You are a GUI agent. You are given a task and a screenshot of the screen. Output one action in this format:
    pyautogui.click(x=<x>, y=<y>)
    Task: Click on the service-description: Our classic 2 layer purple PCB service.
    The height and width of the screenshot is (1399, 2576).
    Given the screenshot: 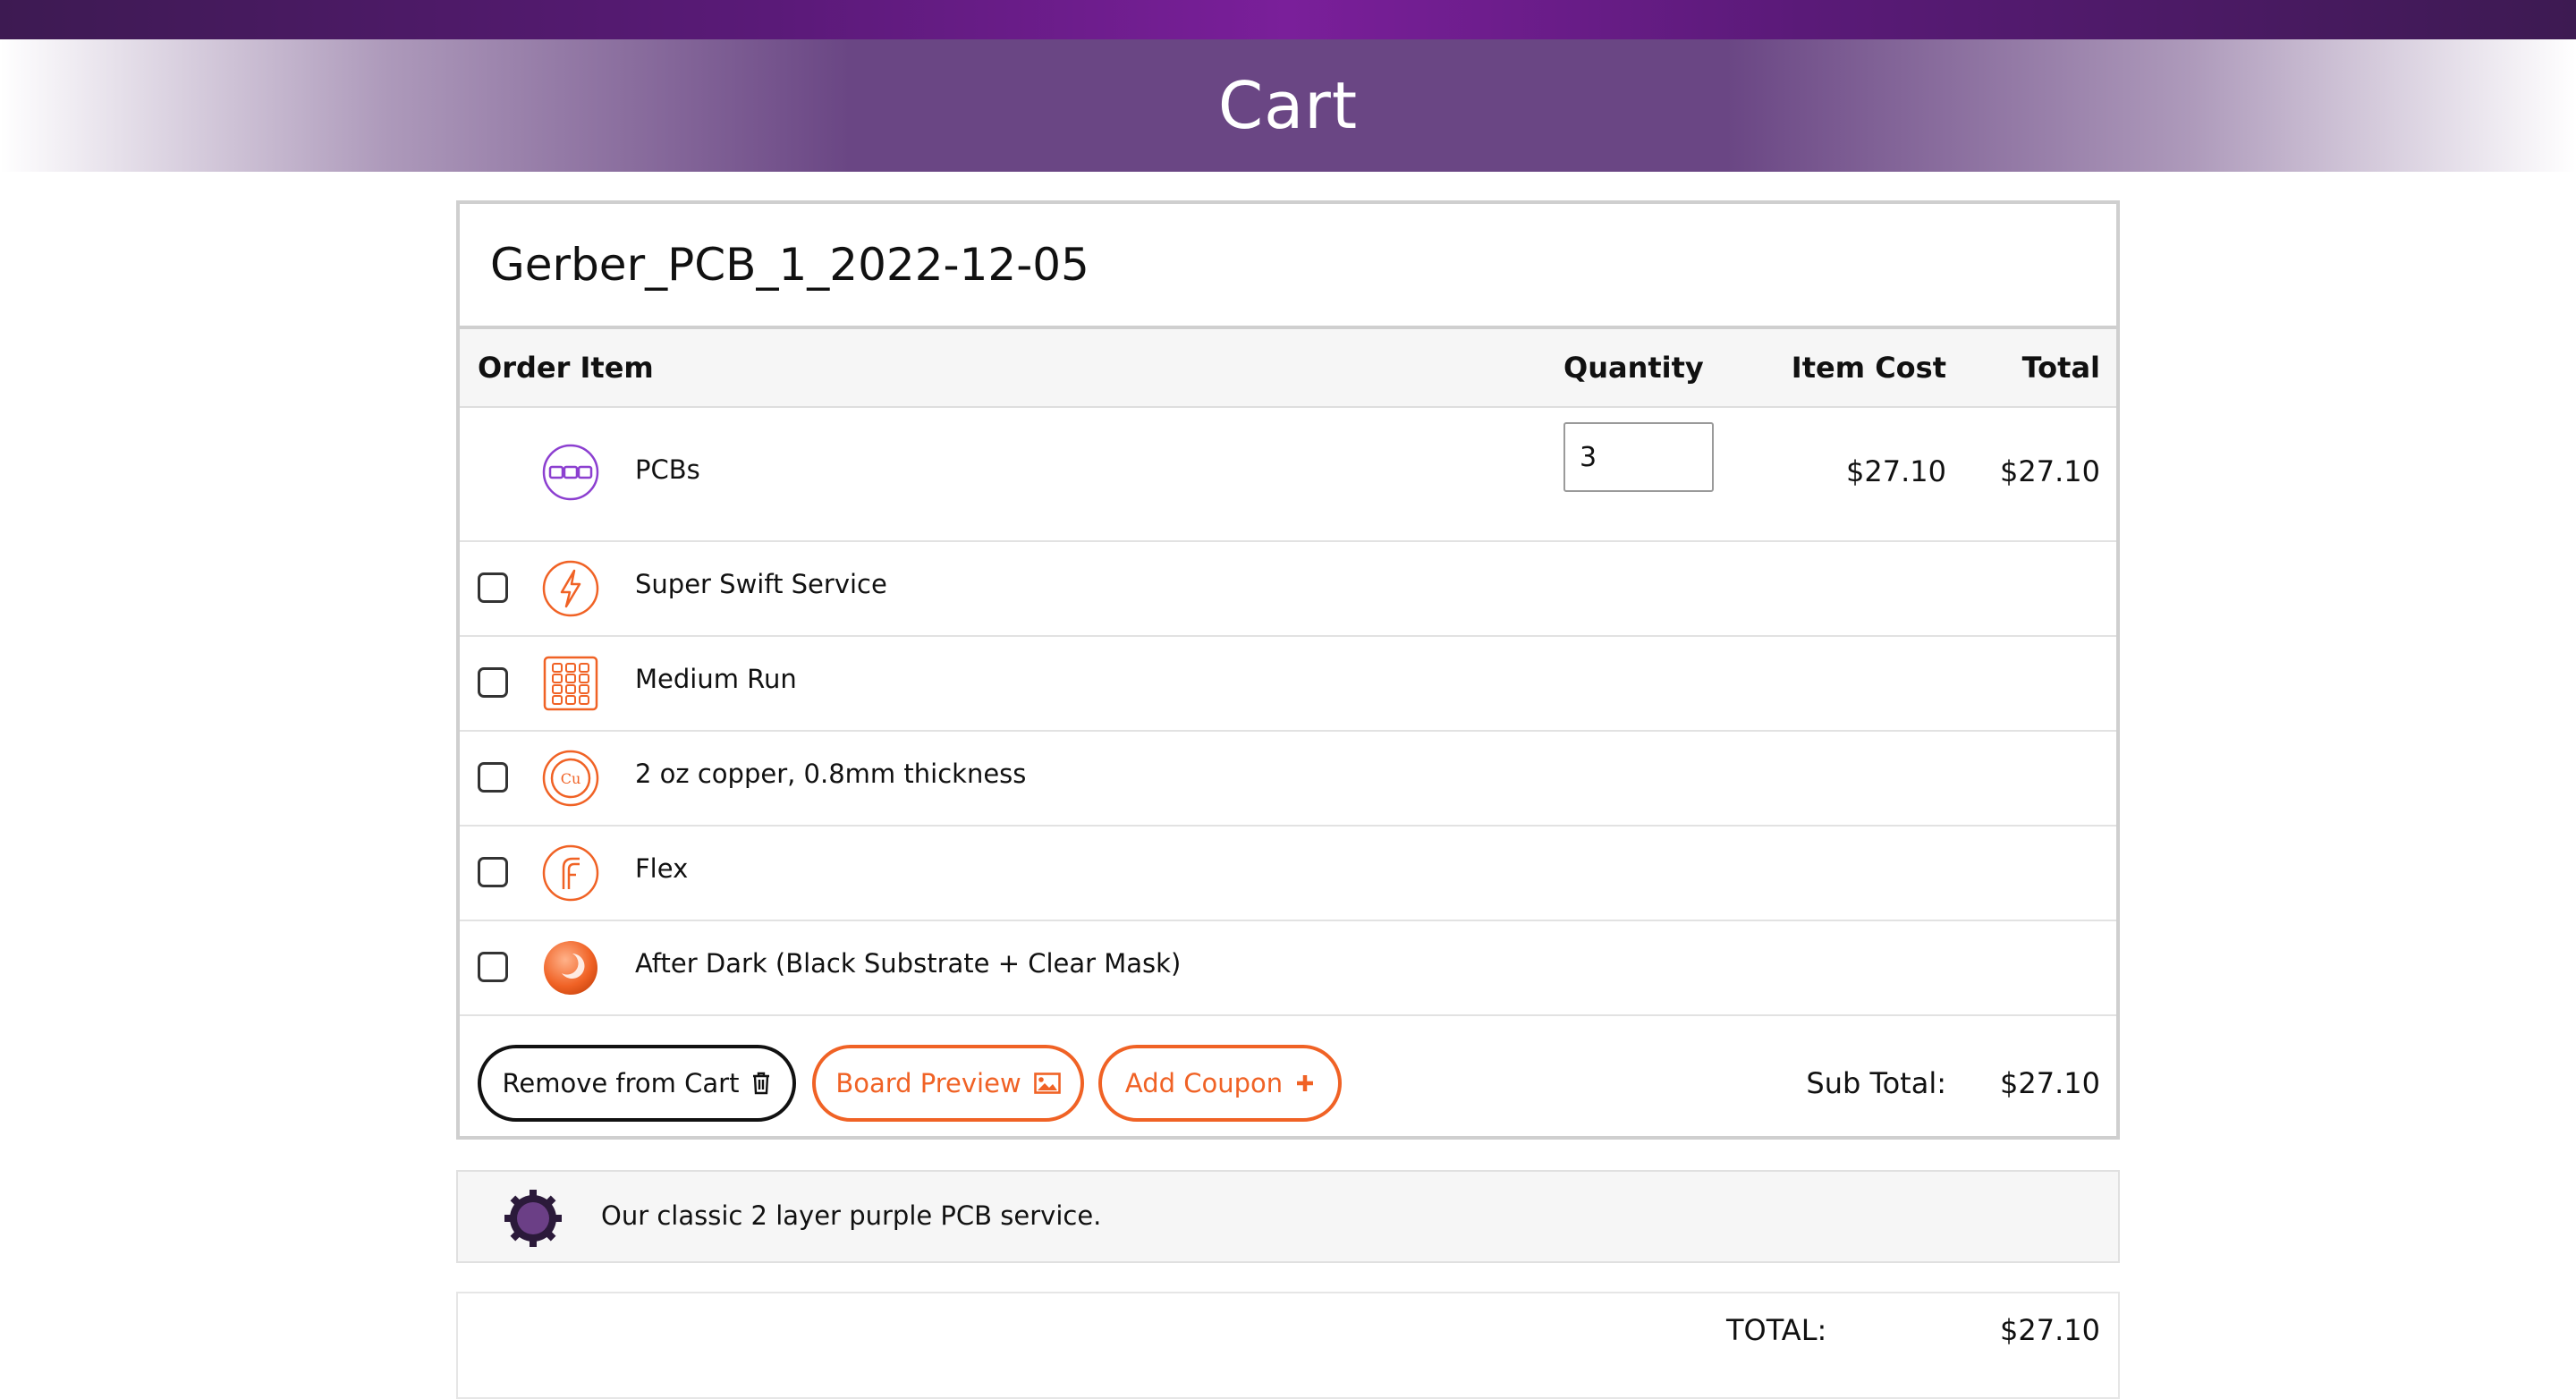 What is the action you would take?
    pyautogui.click(x=851, y=1215)
    